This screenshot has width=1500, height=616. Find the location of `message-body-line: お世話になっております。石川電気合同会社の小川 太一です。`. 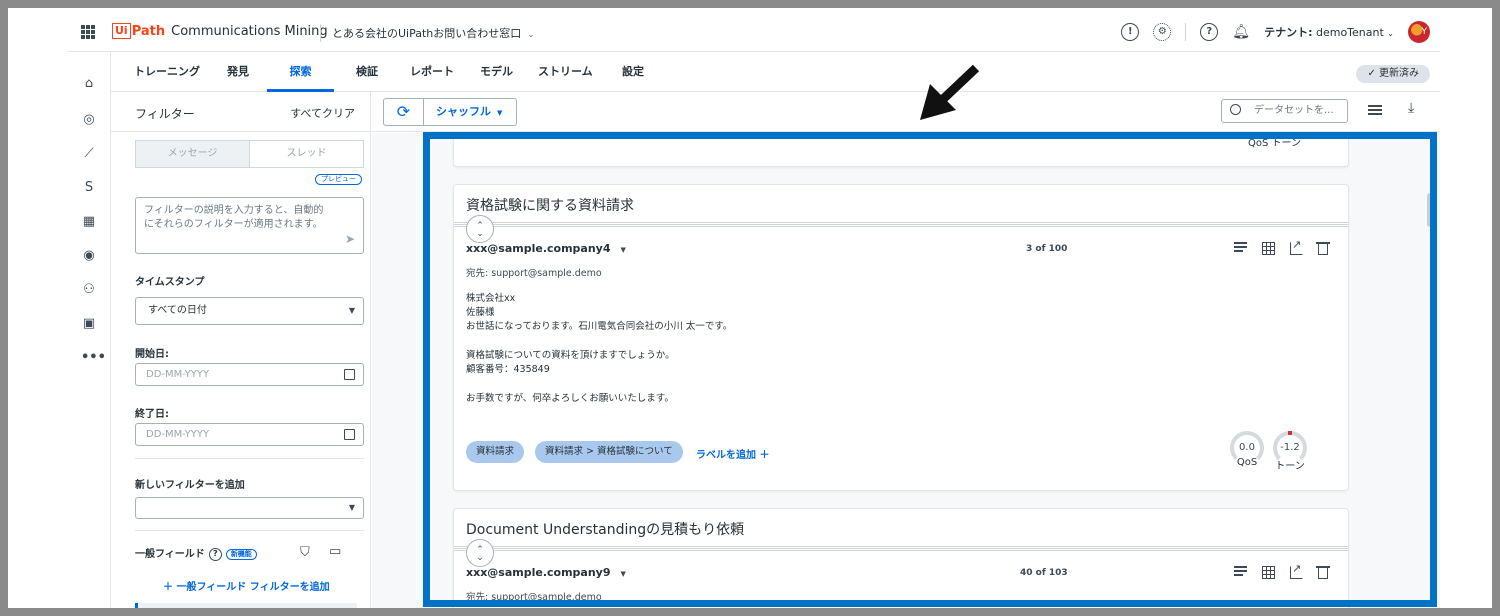

message-body-line: お世話になっております。石川電気合同会社の小川 太一です。 is located at coordinates (599, 326).